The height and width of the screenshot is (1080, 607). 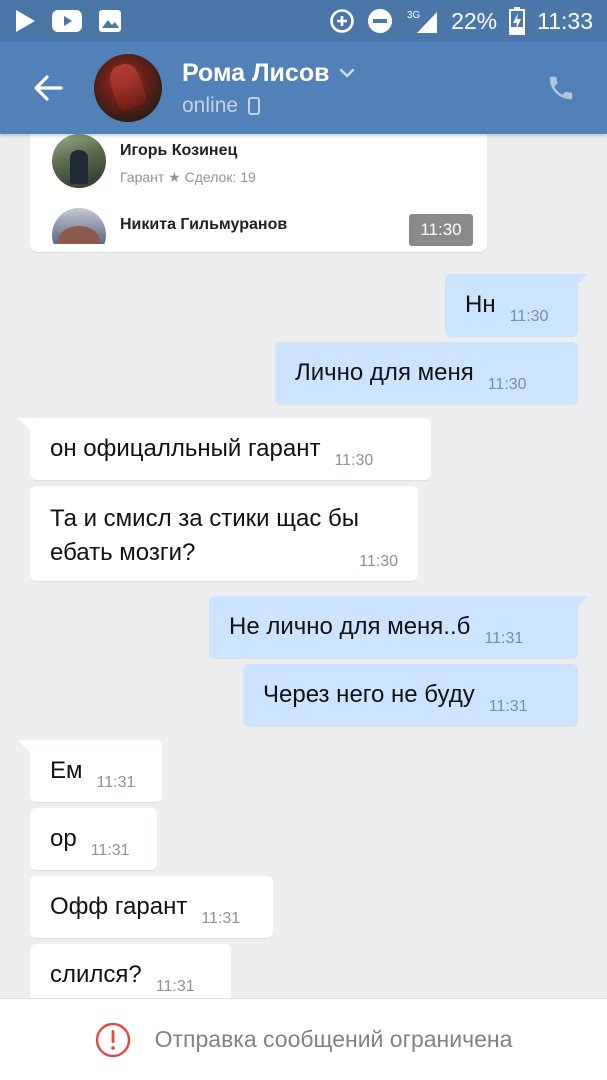 I want to click on youtube-icon, so click(x=67, y=21).